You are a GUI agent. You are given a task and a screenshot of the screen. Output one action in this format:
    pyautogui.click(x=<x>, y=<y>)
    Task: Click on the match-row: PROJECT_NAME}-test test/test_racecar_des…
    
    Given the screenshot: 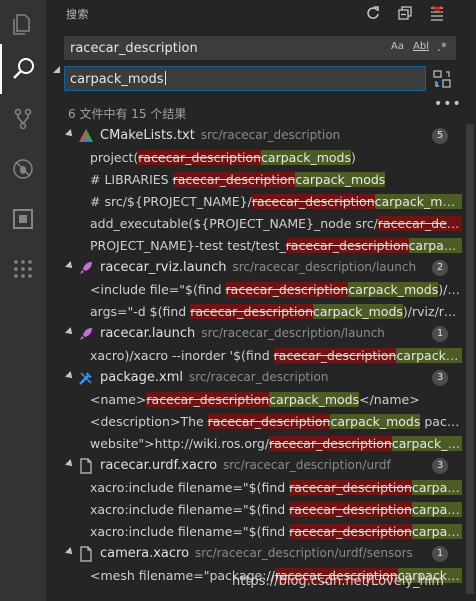 What is the action you would take?
    pyautogui.click(x=261, y=246)
    